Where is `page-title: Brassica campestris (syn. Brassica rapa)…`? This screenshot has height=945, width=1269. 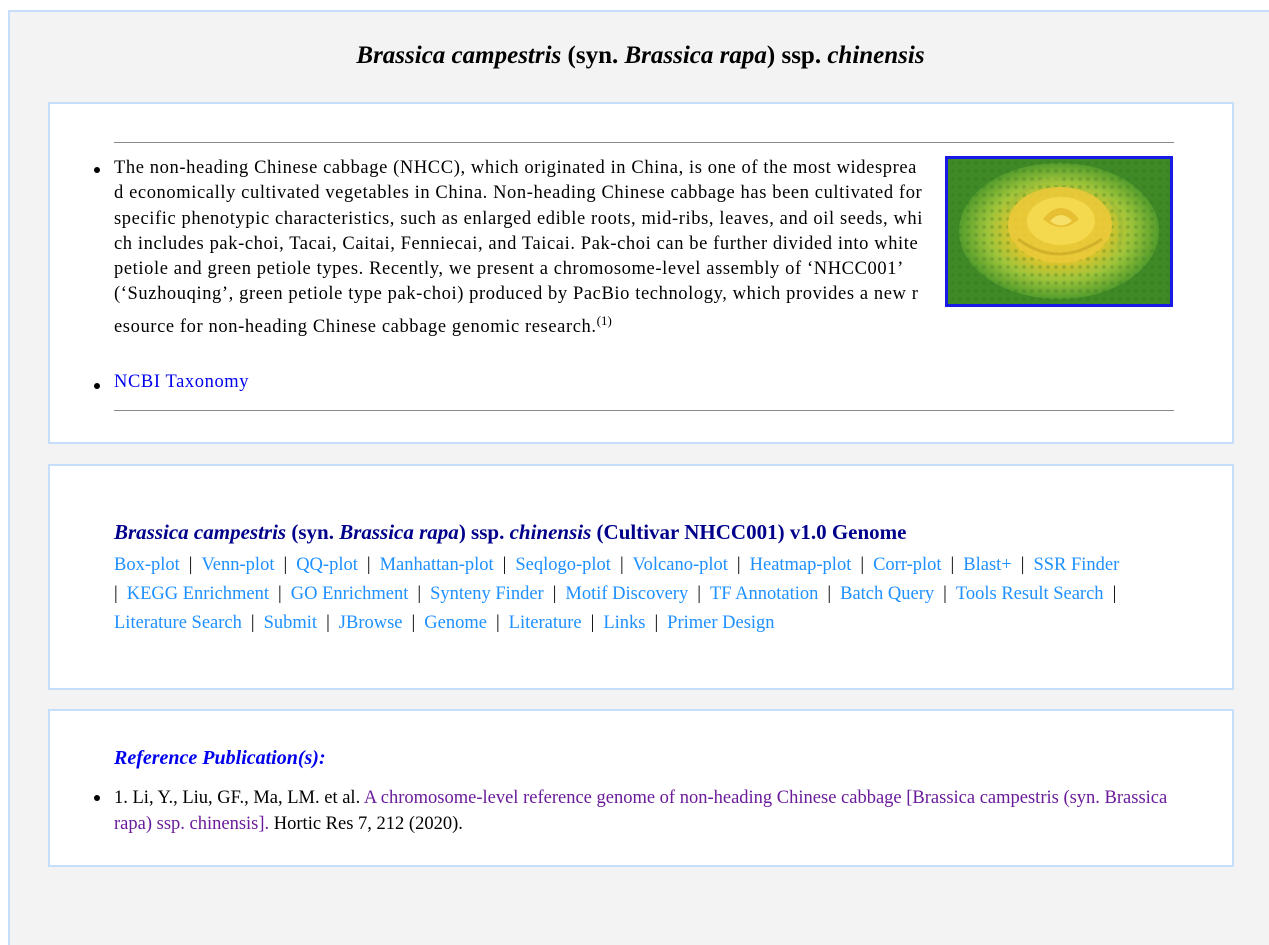 page-title: Brassica campestris (syn. Brassica rapa)… is located at coordinates (639, 56).